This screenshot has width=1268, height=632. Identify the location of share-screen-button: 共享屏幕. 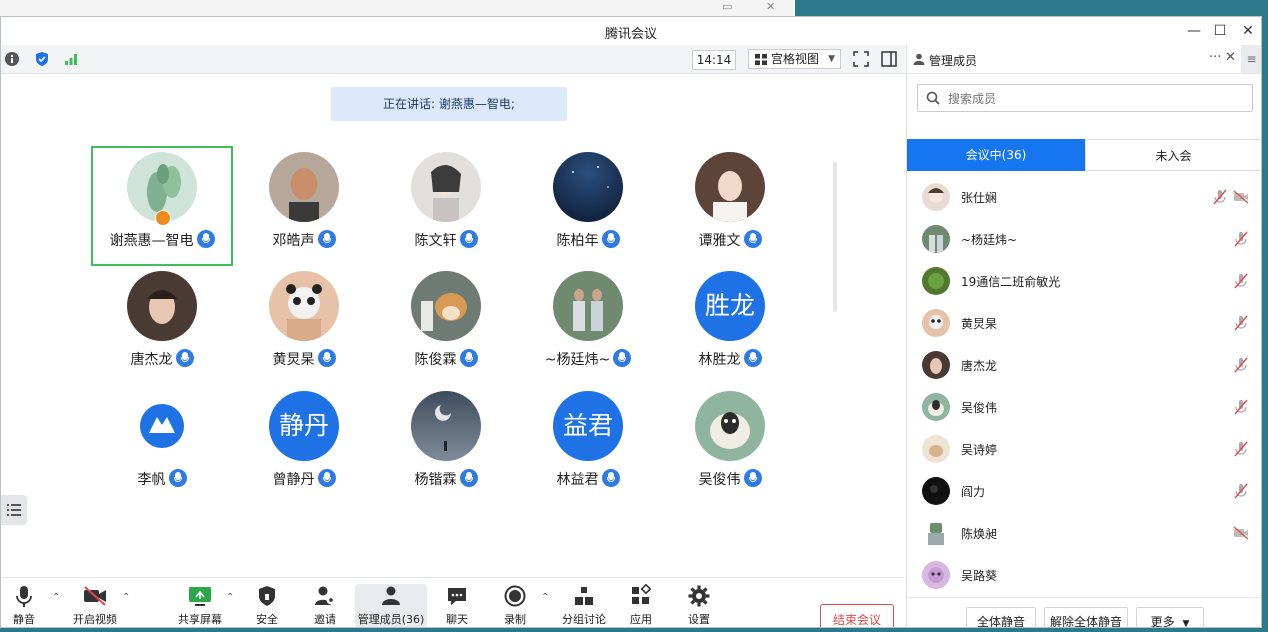
(200, 605).